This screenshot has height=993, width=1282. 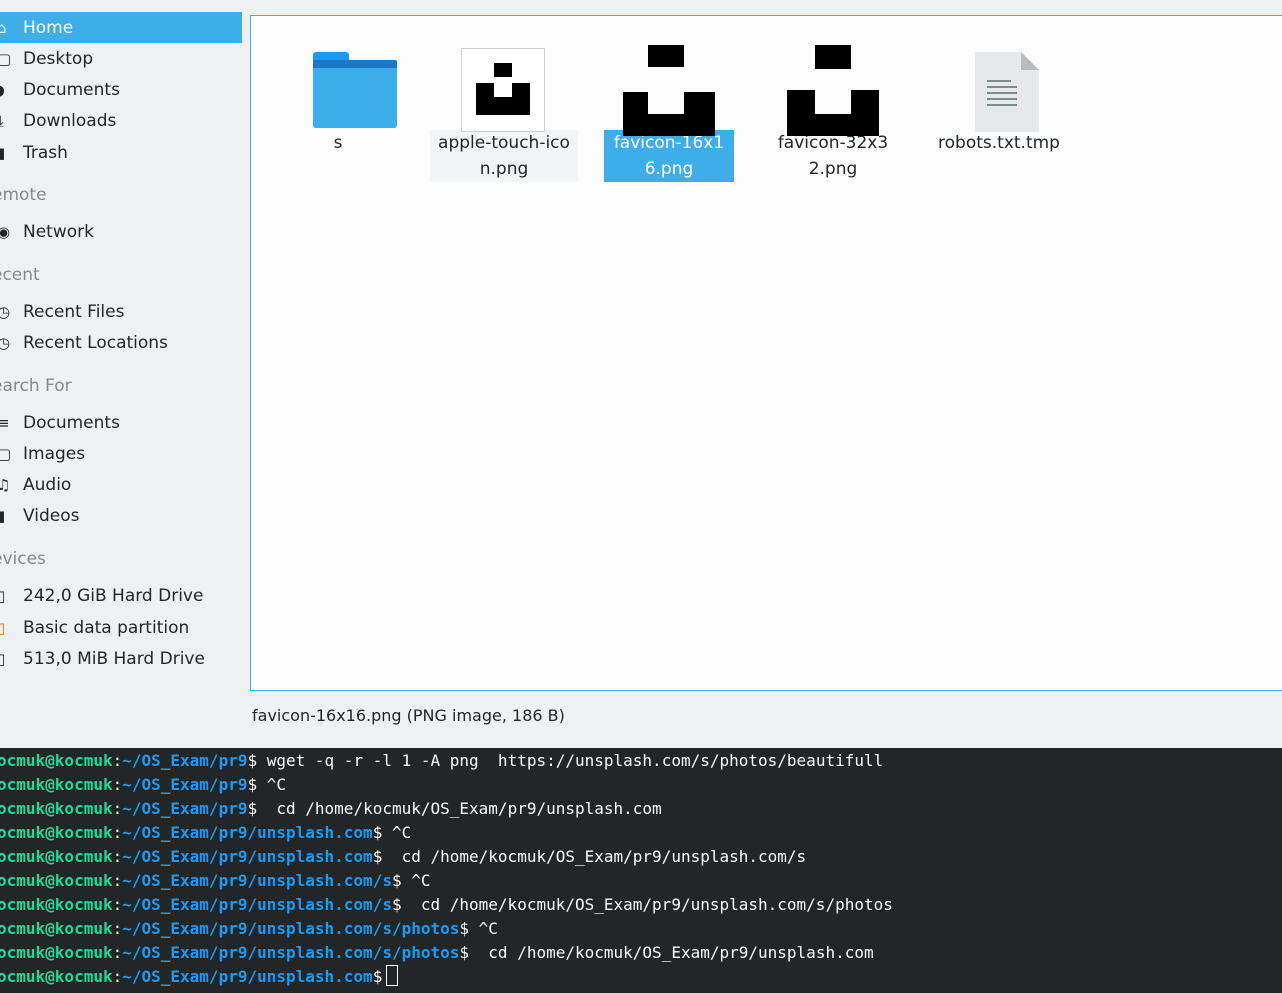 What do you see at coordinates (669, 156) in the screenshot?
I see `file-name: favicon-16x16.png` at bounding box center [669, 156].